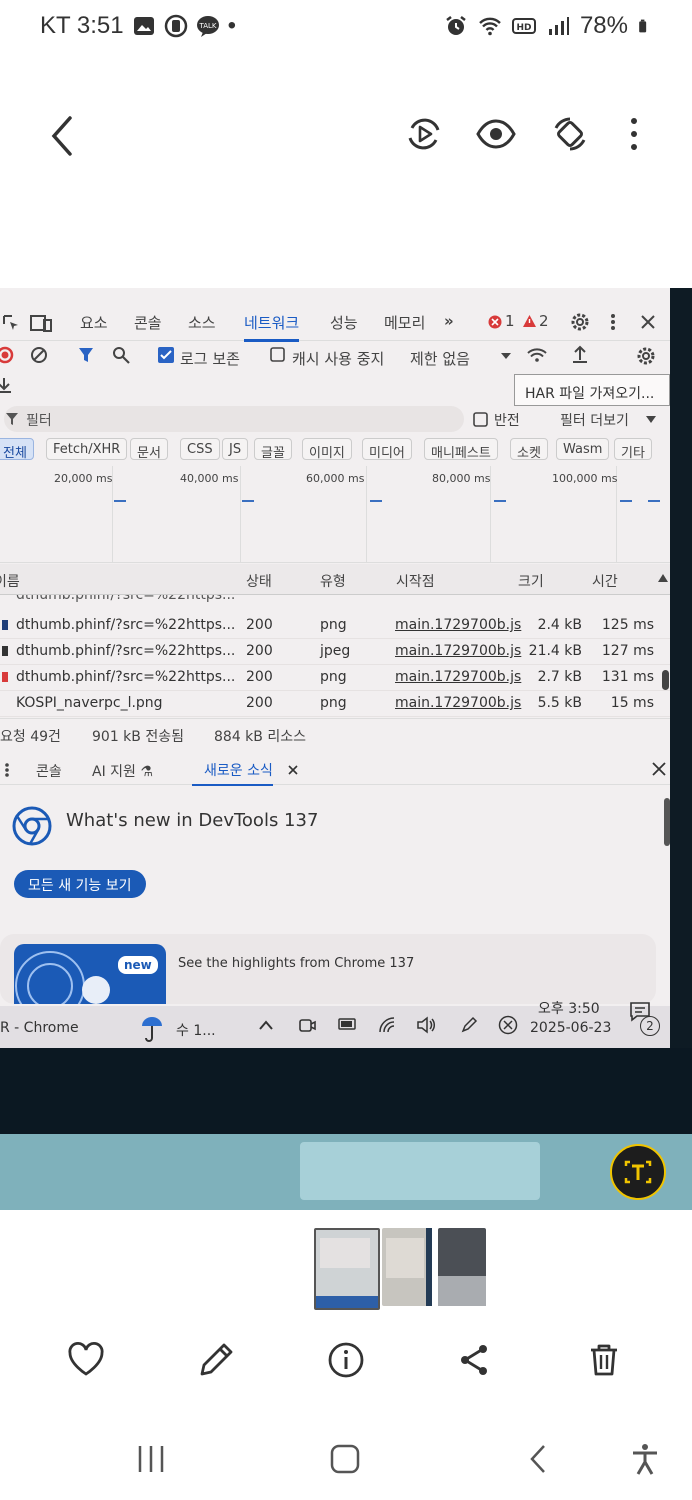 The width and height of the screenshot is (692, 1500). Describe the element at coordinates (346, 1360) in the screenshot. I see `details-info-icon` at that location.